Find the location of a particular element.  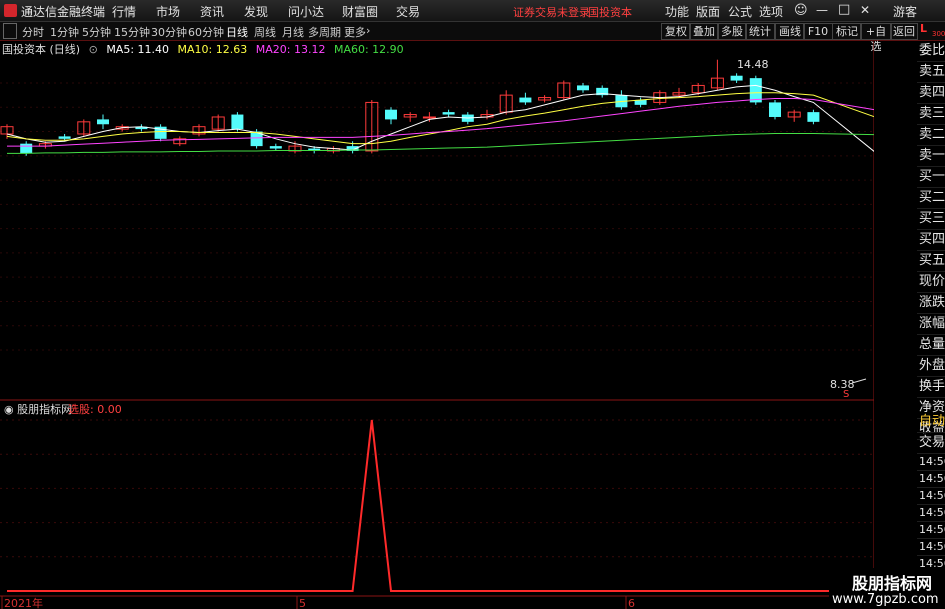

side-number: 300 is located at coordinates (938, 34).